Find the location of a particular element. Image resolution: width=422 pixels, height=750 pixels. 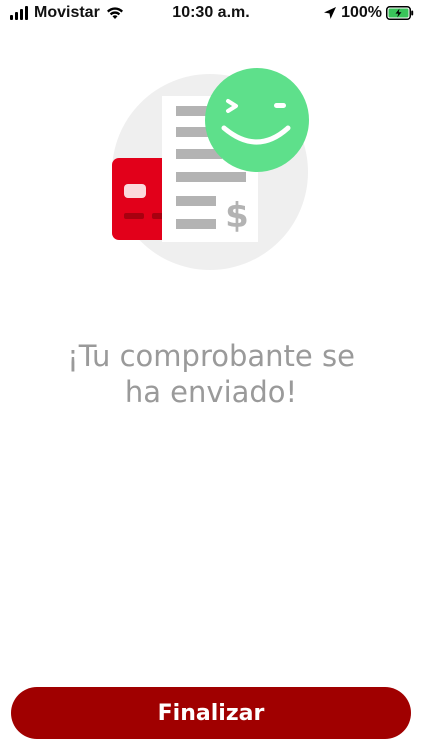

status-right: 100% is located at coordinates (368, 13).